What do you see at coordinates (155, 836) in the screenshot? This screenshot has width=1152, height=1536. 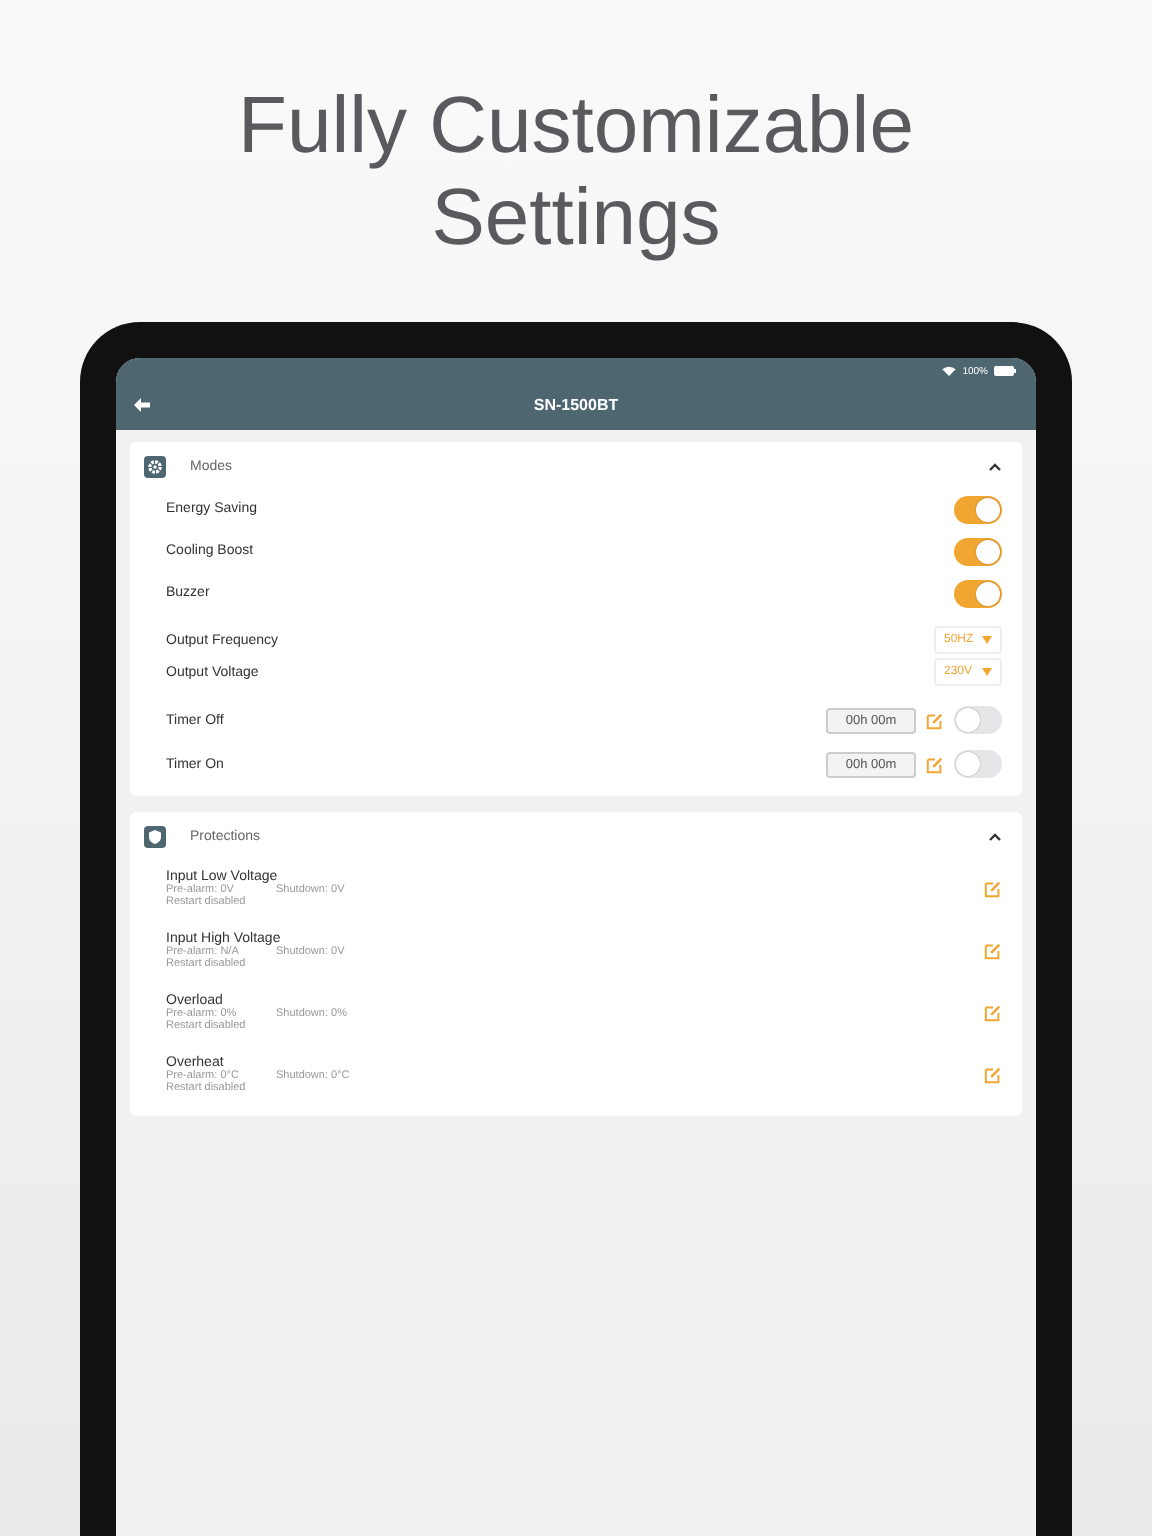 I see `shield-icon` at bounding box center [155, 836].